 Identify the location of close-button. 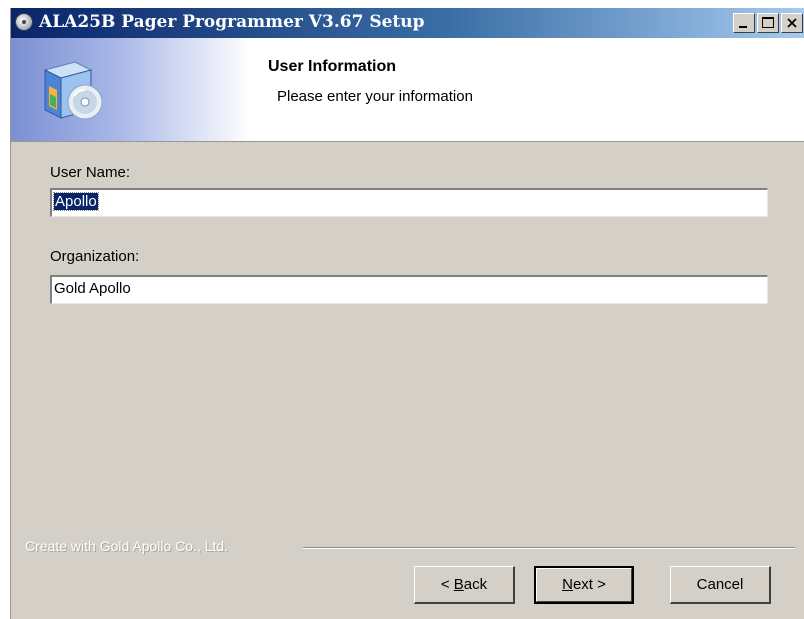
(792, 23).